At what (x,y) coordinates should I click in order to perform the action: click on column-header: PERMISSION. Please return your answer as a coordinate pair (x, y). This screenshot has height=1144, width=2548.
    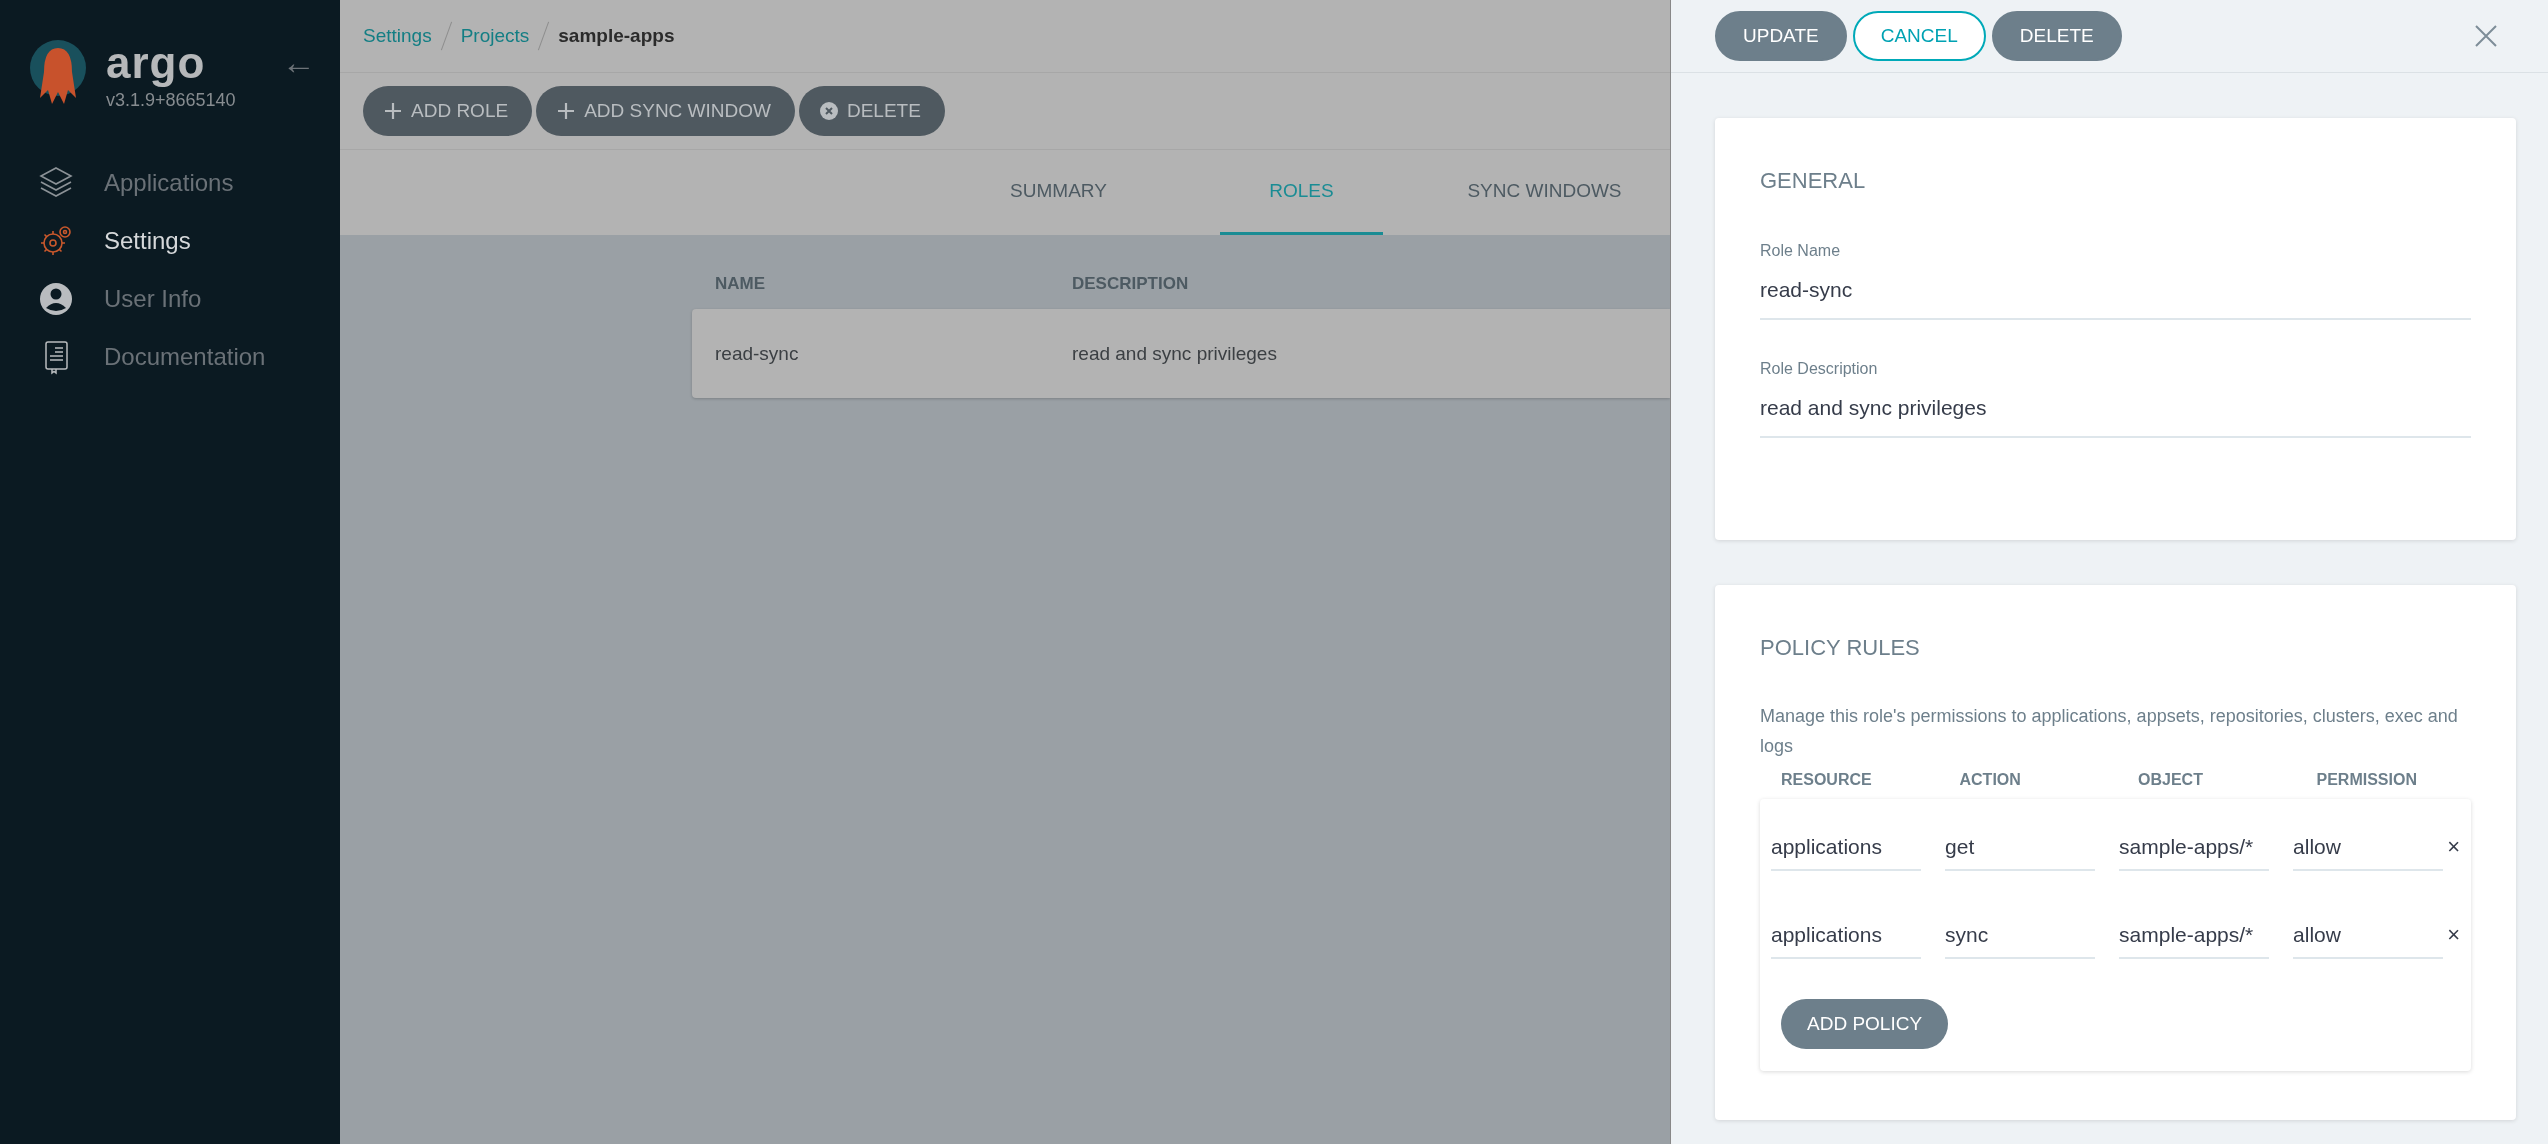
    Looking at the image, I should click on (2367, 780).